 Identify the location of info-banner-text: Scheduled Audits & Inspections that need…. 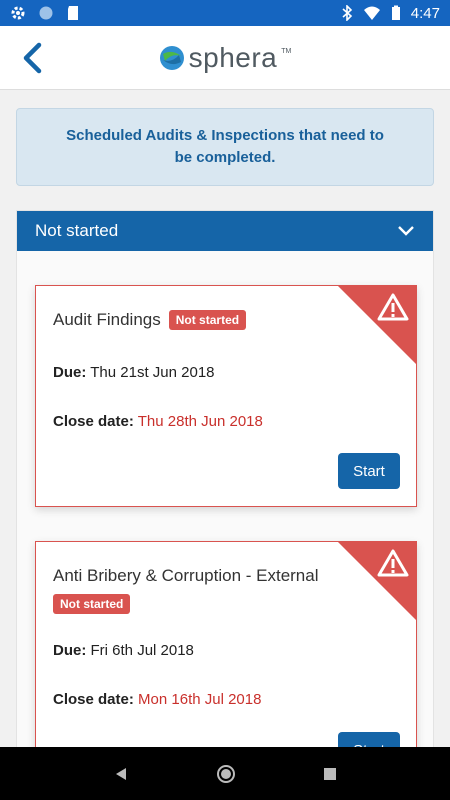
(225, 146).